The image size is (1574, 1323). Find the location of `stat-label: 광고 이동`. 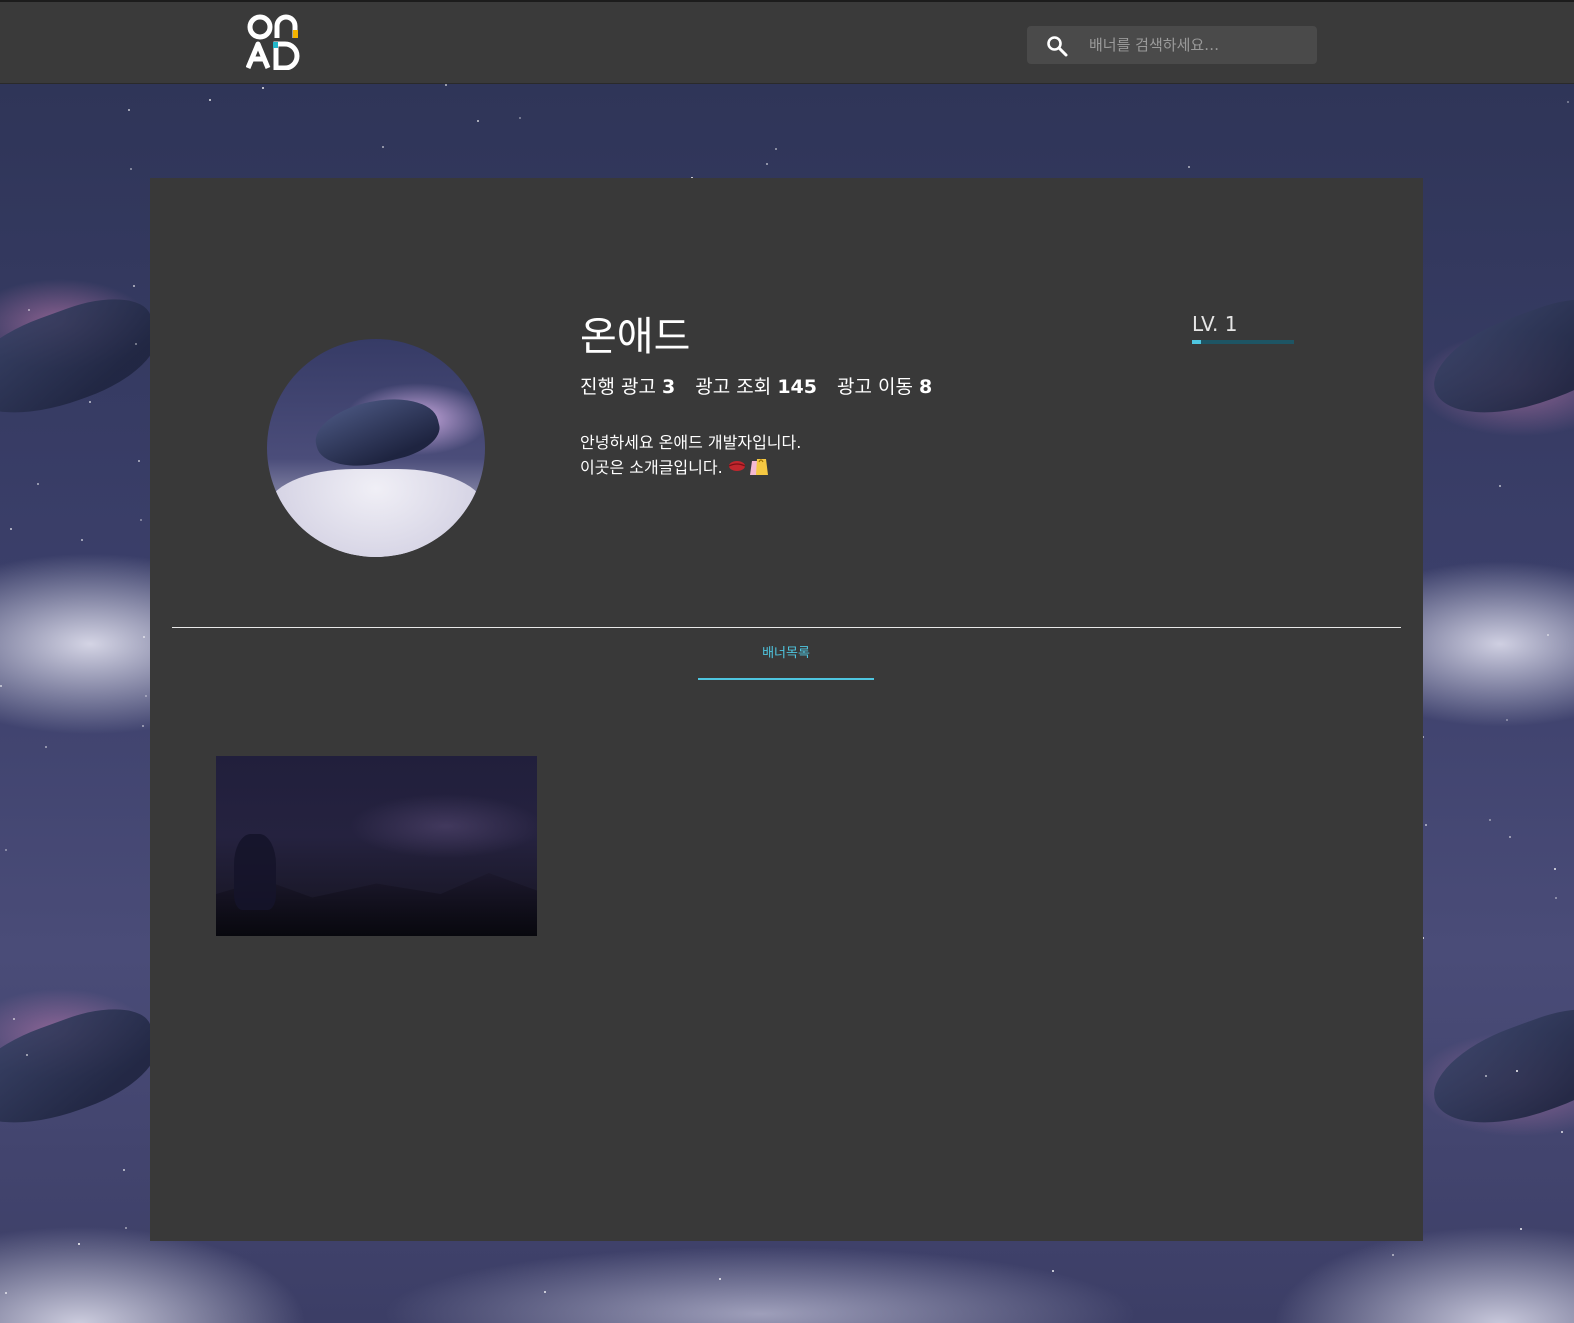

stat-label: 광고 이동 is located at coordinates (875, 387).